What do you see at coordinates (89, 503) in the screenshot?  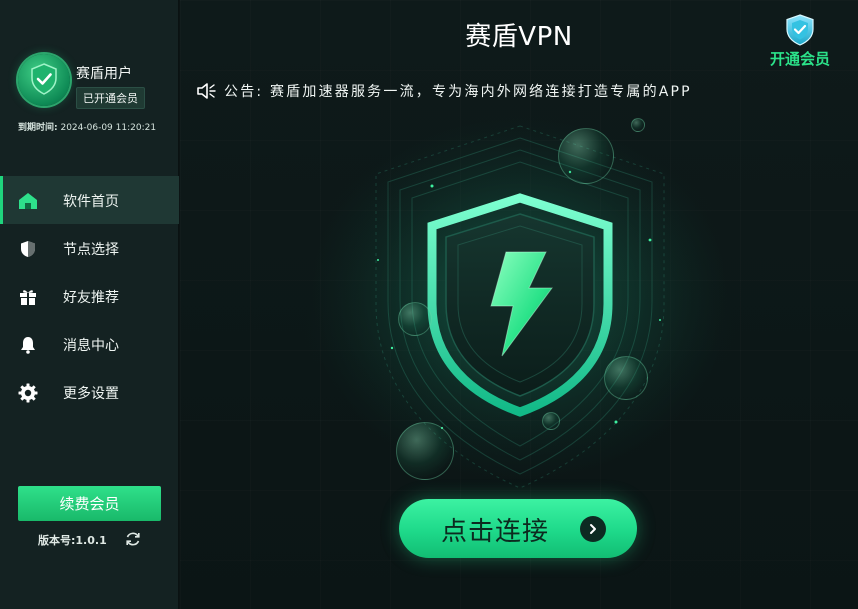 I see `renew-membership-button: 续费会员` at bounding box center [89, 503].